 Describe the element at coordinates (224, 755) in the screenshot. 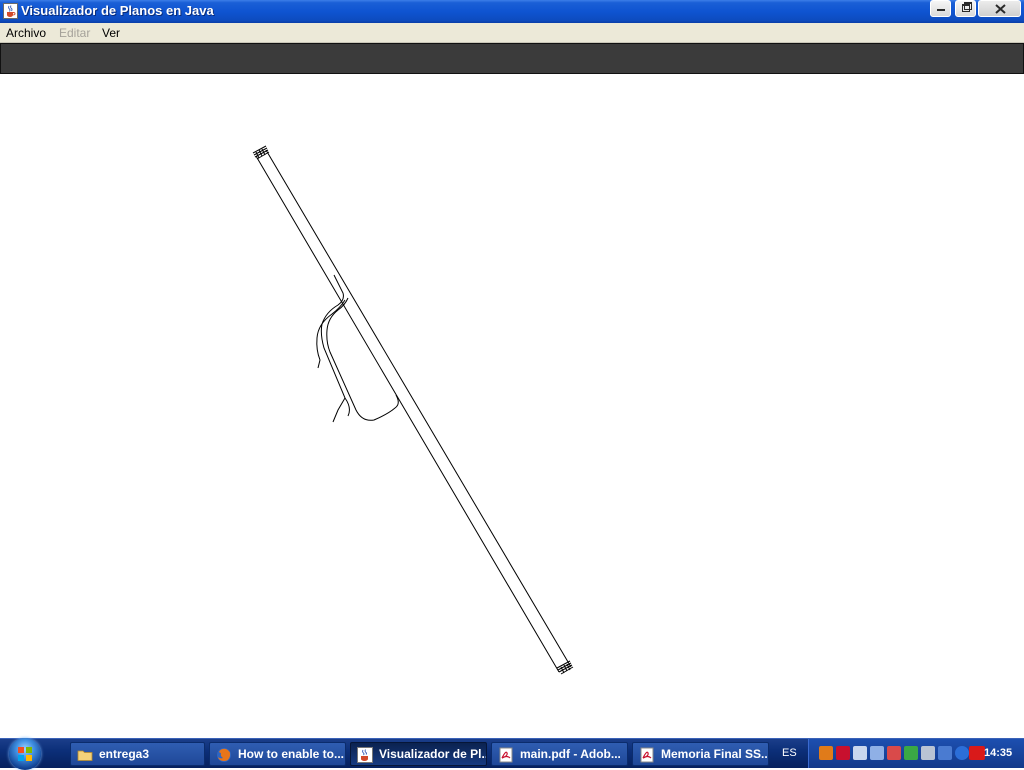

I see `firefox-icon` at that location.